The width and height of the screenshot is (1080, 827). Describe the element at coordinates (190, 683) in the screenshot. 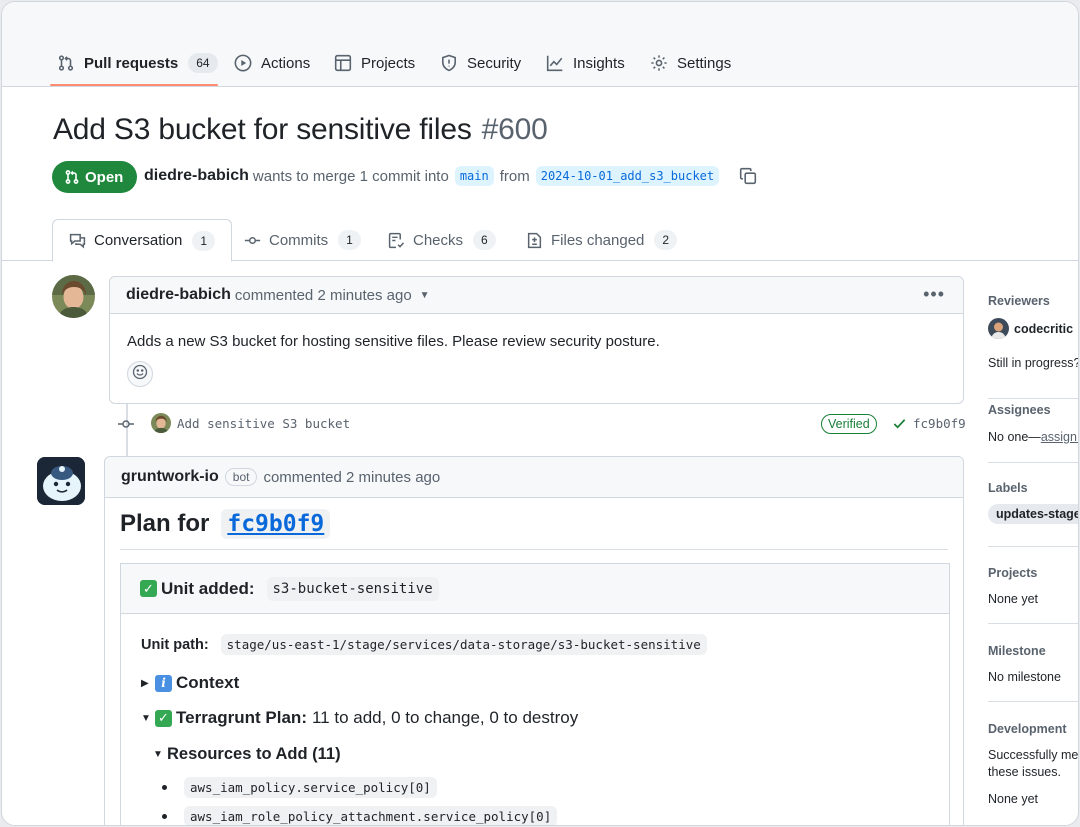

I see `context-toggle: ▶ i Context` at that location.